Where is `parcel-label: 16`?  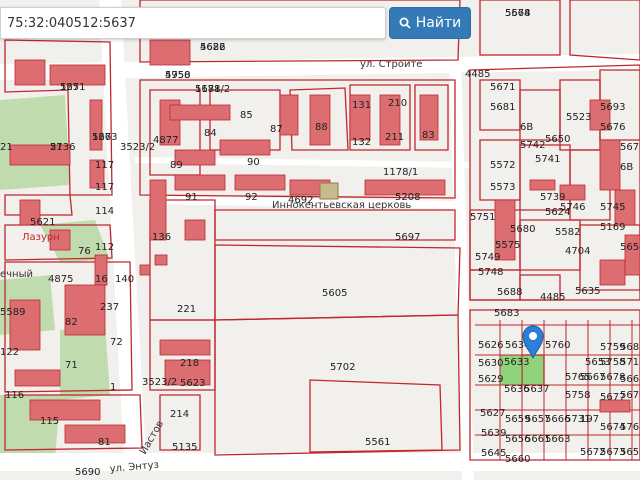 parcel-label: 16 is located at coordinates (101, 279).